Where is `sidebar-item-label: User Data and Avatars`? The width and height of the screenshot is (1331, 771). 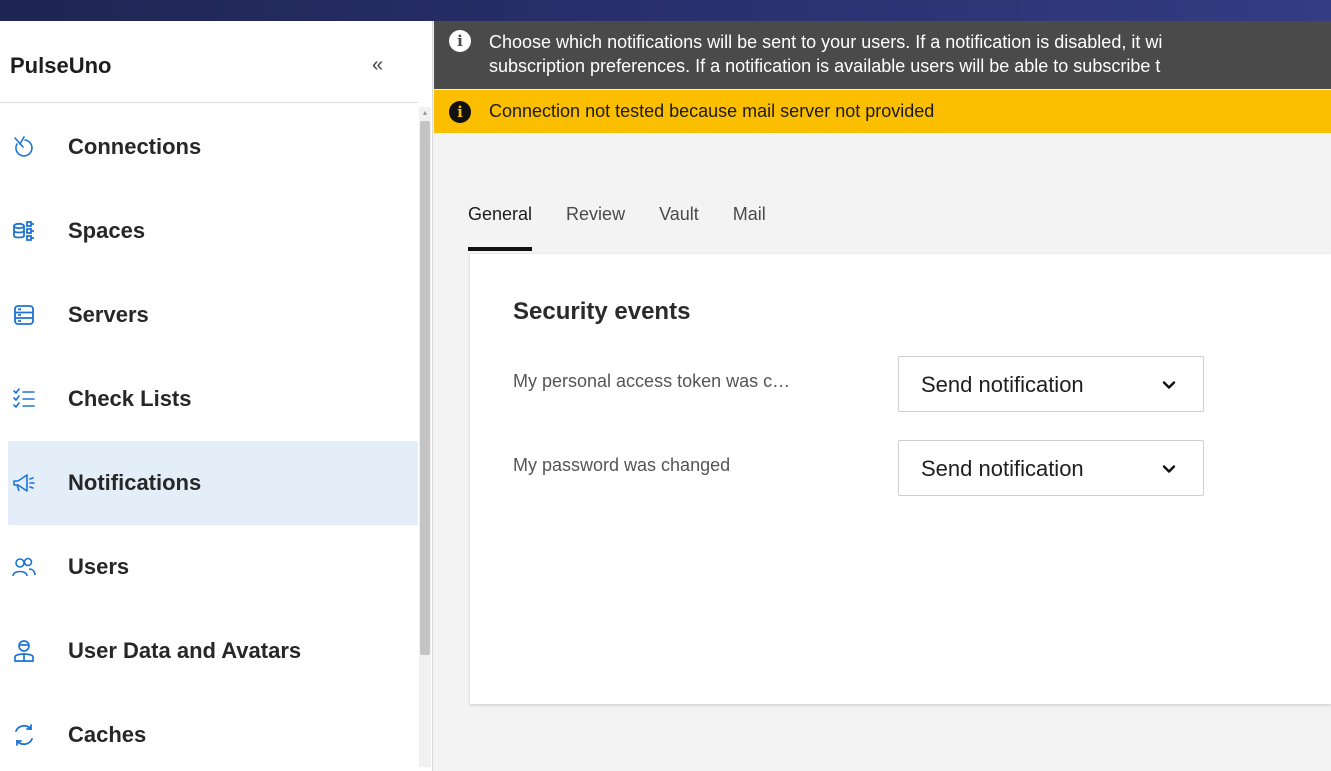
sidebar-item-label: User Data and Avatars is located at coordinates (185, 650).